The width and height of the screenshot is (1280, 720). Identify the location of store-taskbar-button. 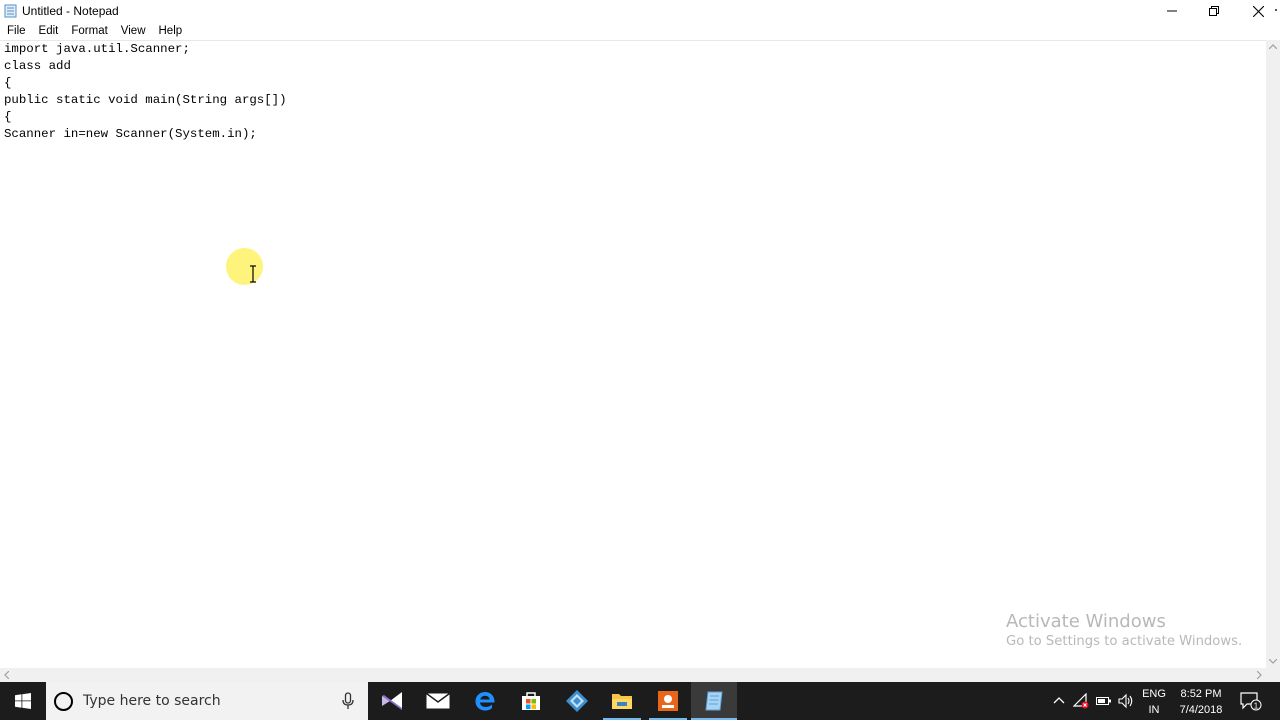
(531, 701).